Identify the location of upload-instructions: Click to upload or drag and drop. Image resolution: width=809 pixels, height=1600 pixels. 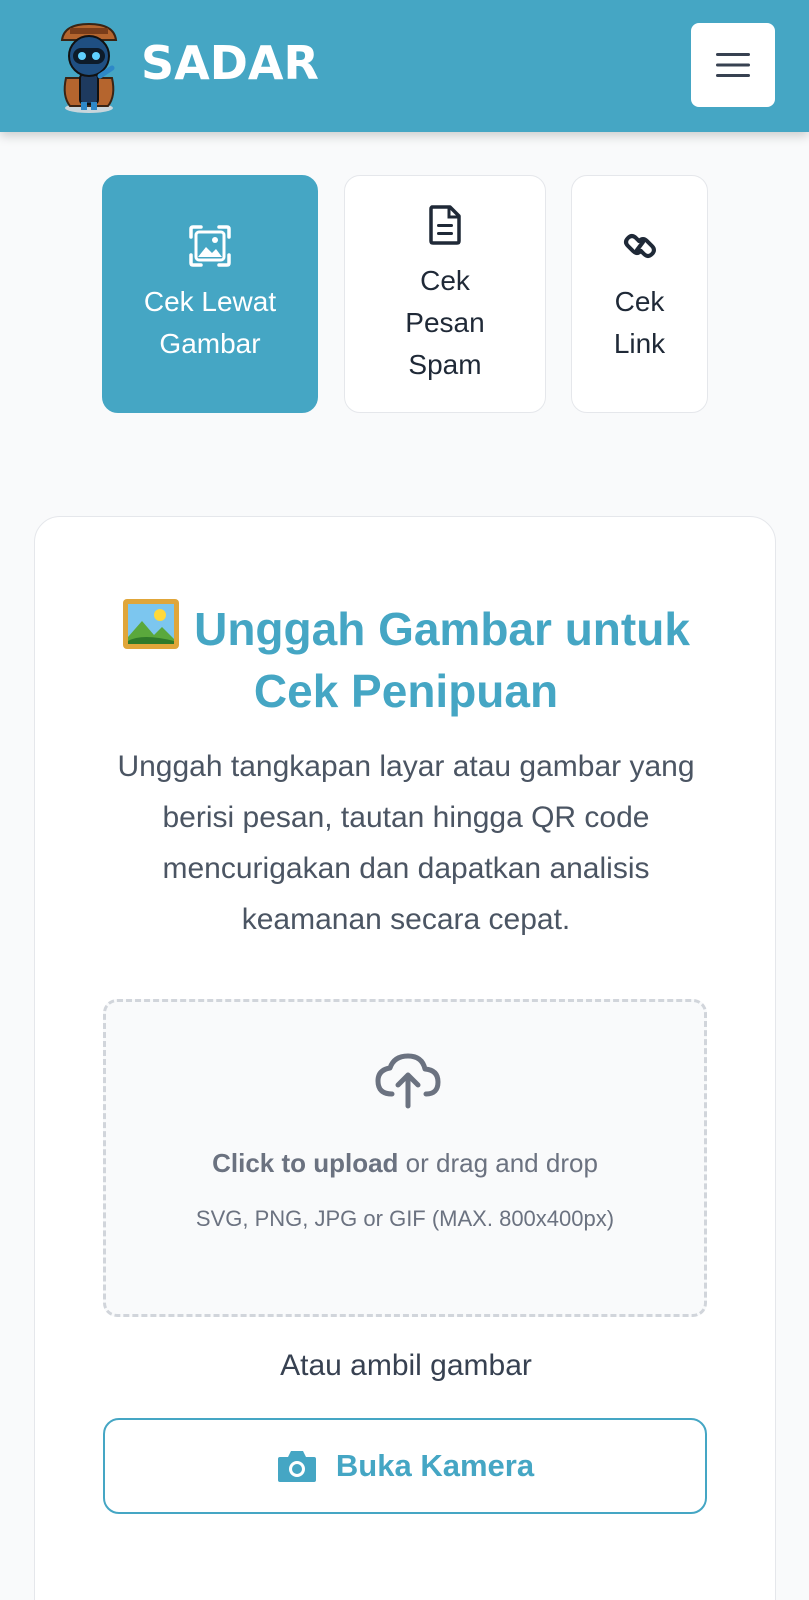
(405, 1163).